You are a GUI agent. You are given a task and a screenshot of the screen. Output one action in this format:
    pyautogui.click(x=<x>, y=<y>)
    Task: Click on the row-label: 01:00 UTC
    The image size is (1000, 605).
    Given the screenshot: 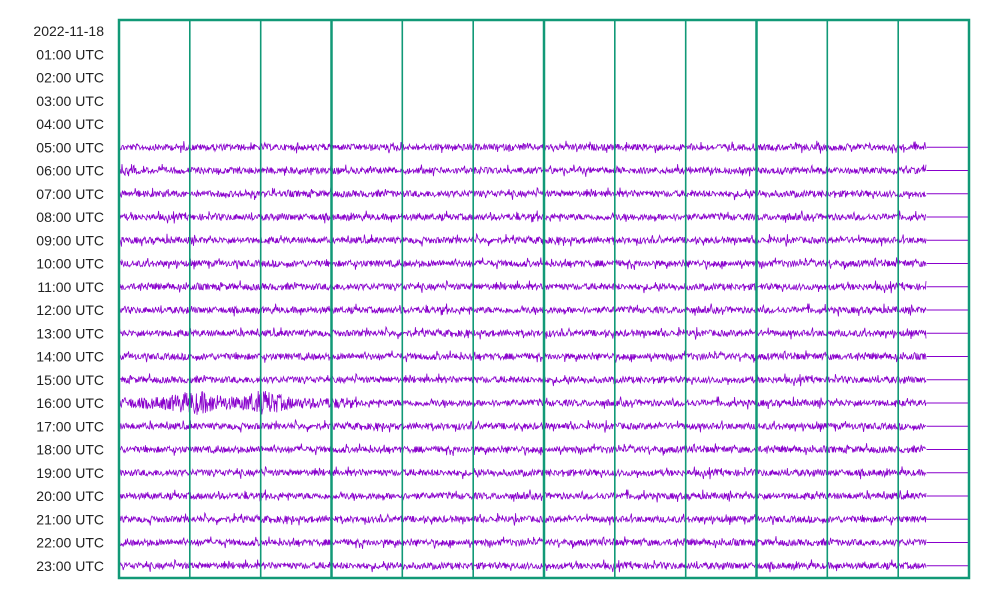 What is the action you would take?
    pyautogui.click(x=70, y=54)
    